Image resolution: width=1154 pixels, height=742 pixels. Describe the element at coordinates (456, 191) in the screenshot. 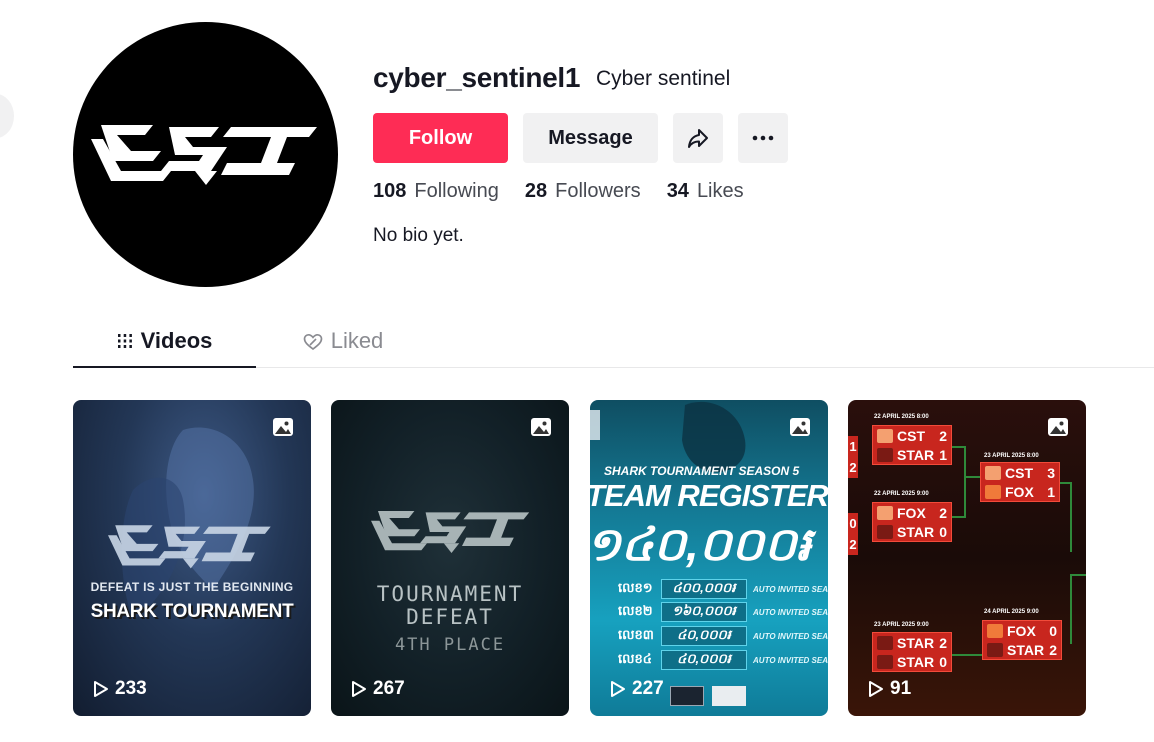

I see `stat-label: Following` at that location.